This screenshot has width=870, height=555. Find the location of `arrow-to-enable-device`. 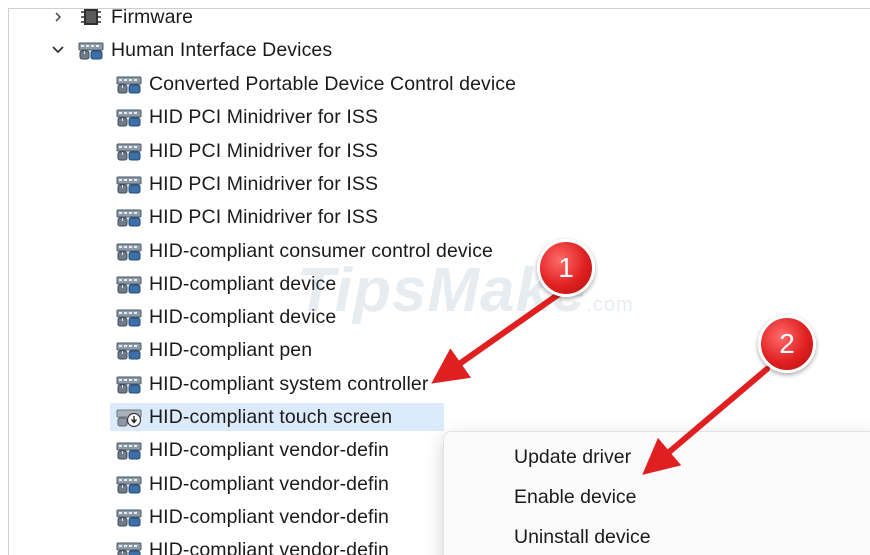

arrow-to-enable-device is located at coordinates (711, 416).